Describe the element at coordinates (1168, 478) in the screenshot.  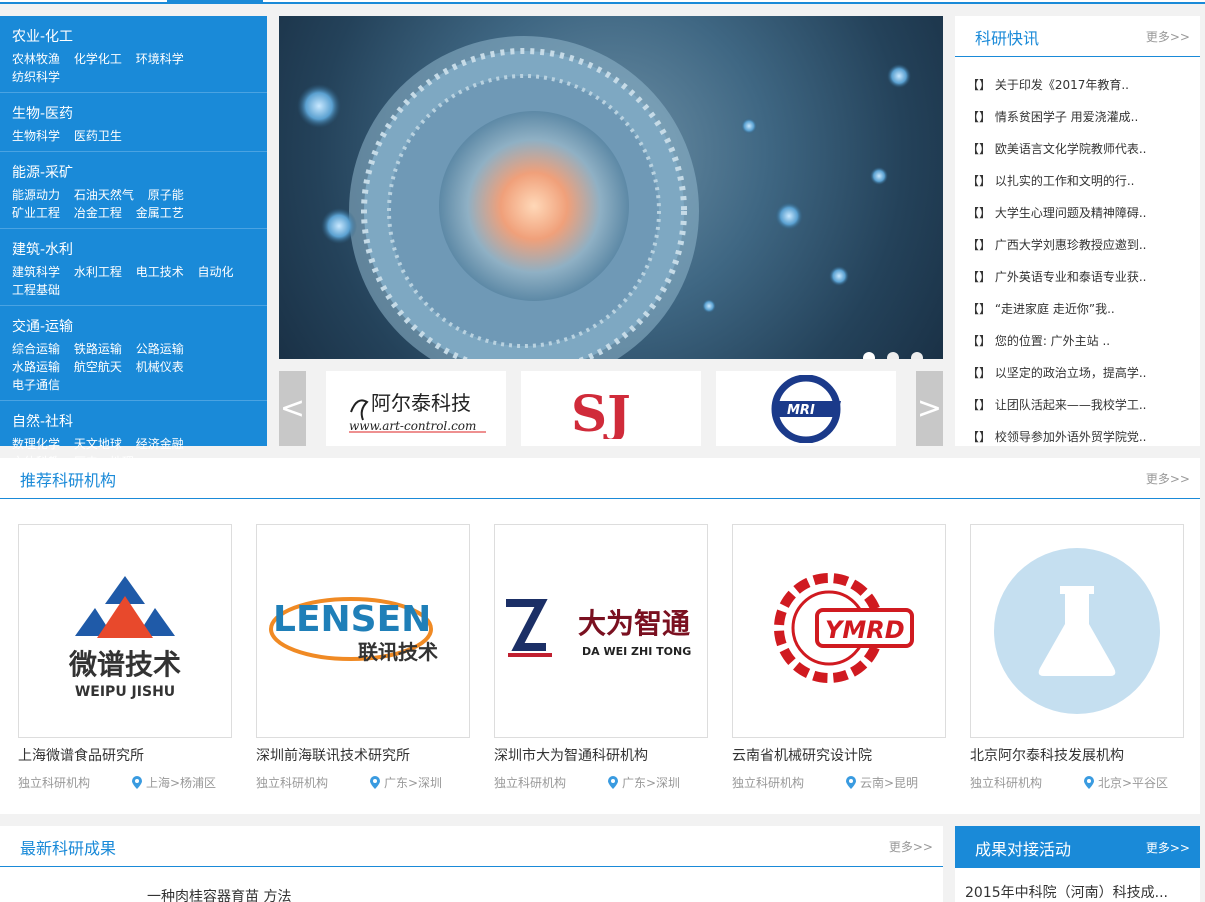
I see `recommended-more-link: 更多>>` at that location.